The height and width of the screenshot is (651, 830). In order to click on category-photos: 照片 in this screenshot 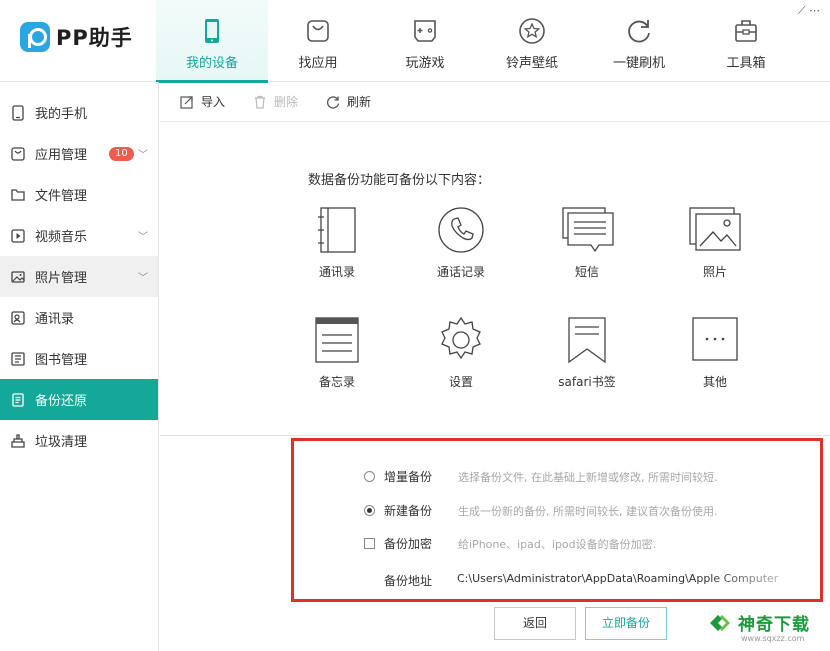, I will do `click(715, 242)`.